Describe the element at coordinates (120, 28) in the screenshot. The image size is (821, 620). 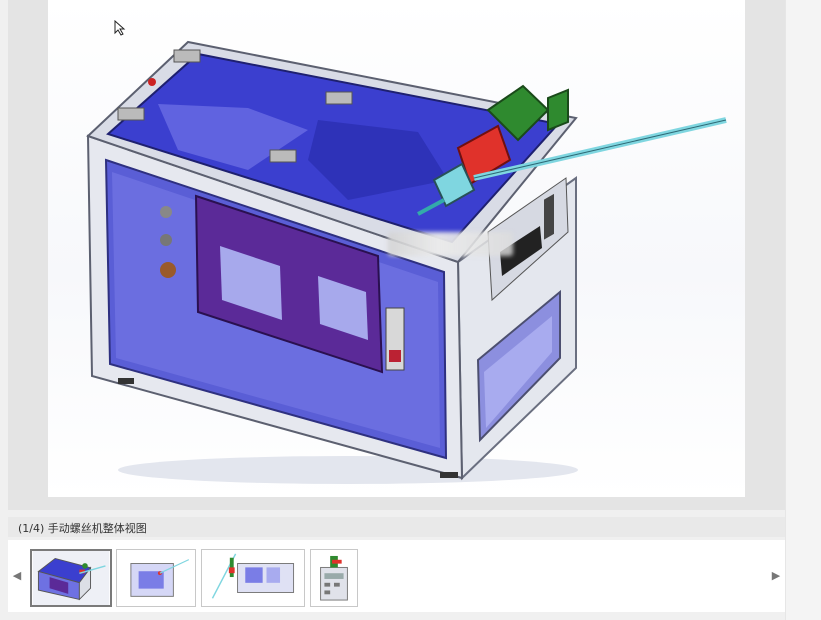
I see `arrow-cursor-icon` at that location.